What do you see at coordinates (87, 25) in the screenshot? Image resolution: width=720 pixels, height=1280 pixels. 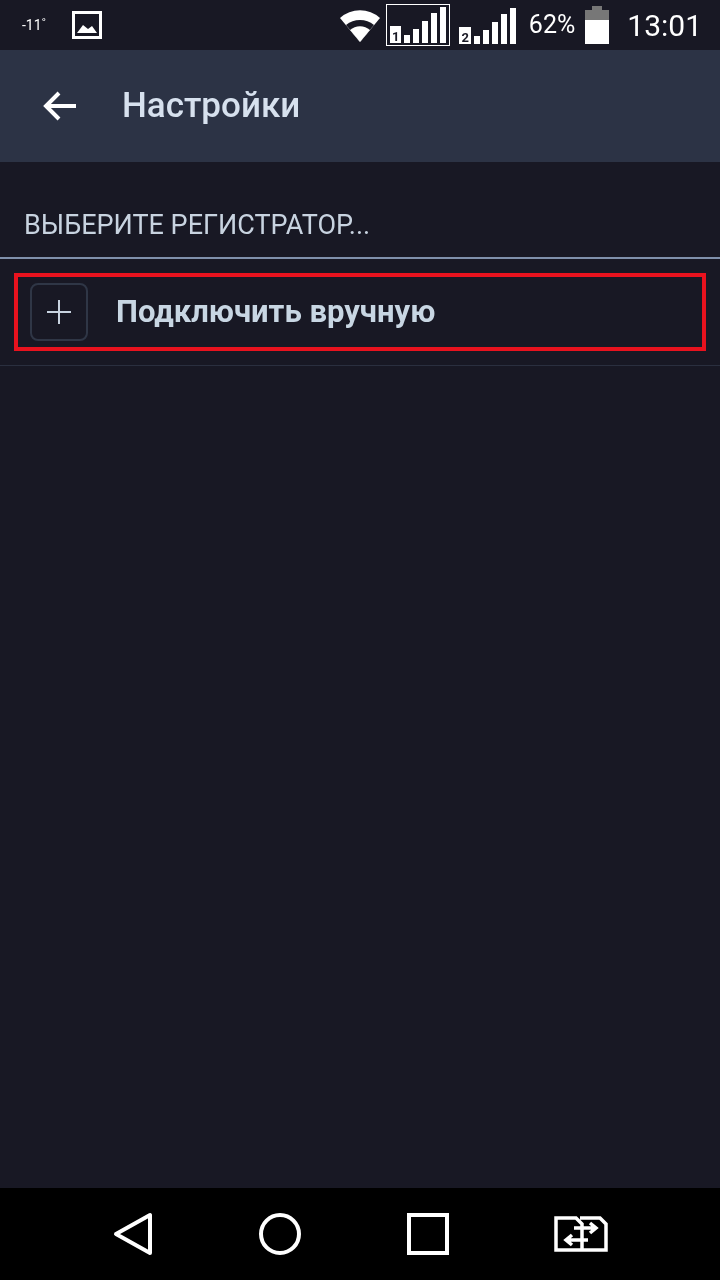 I see `image-icon` at bounding box center [87, 25].